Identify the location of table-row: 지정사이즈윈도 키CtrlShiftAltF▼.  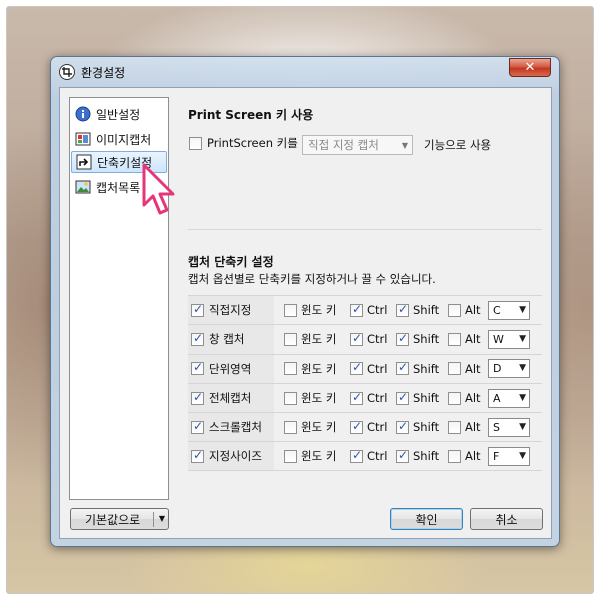
(365, 456).